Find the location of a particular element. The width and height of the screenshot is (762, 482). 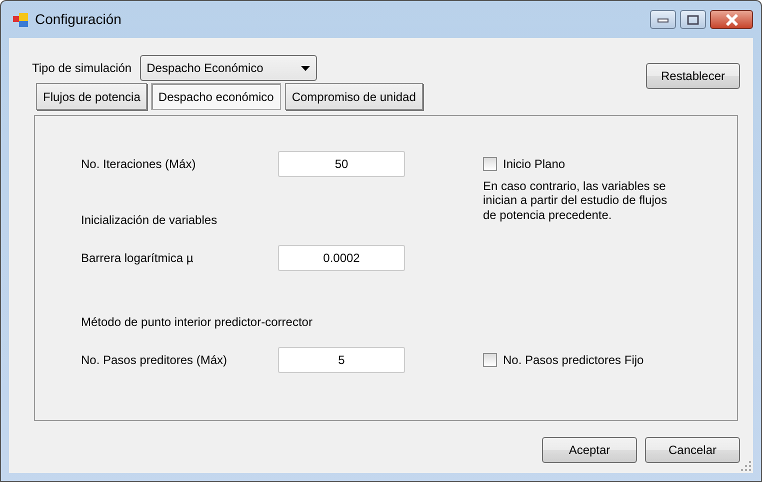

resize-grip-icon is located at coordinates (746, 466).